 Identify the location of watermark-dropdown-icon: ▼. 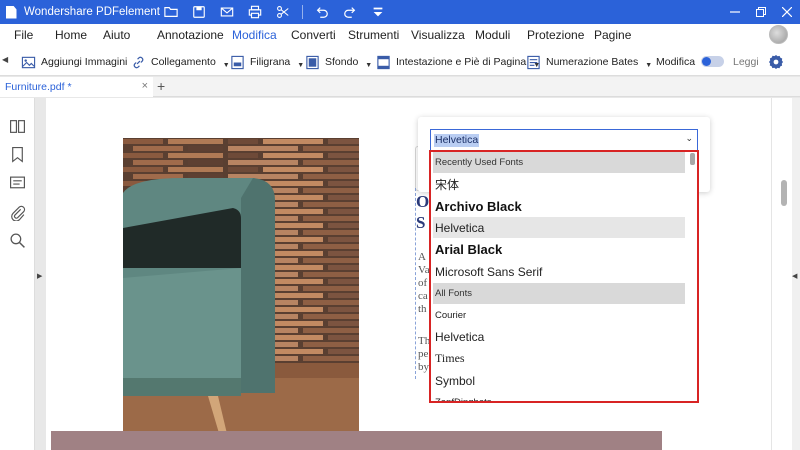
(300, 65).